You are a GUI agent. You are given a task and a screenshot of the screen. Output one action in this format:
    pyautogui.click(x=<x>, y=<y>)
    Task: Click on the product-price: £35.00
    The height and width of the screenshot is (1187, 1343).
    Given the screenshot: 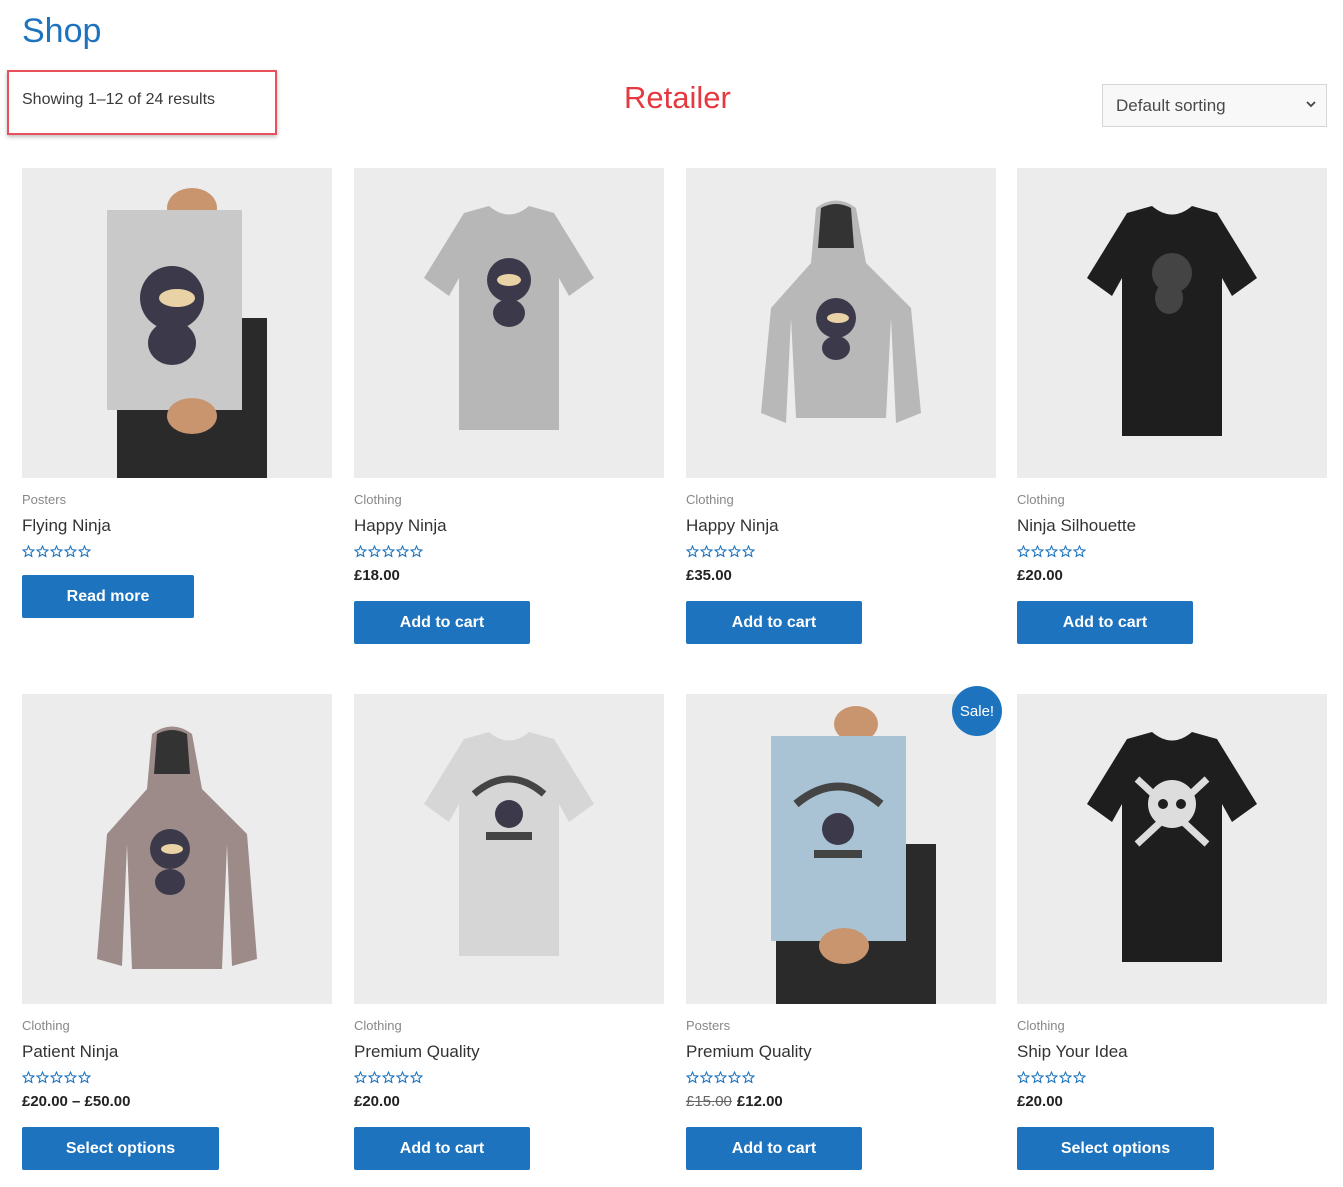 What is the action you would take?
    pyautogui.click(x=709, y=575)
    